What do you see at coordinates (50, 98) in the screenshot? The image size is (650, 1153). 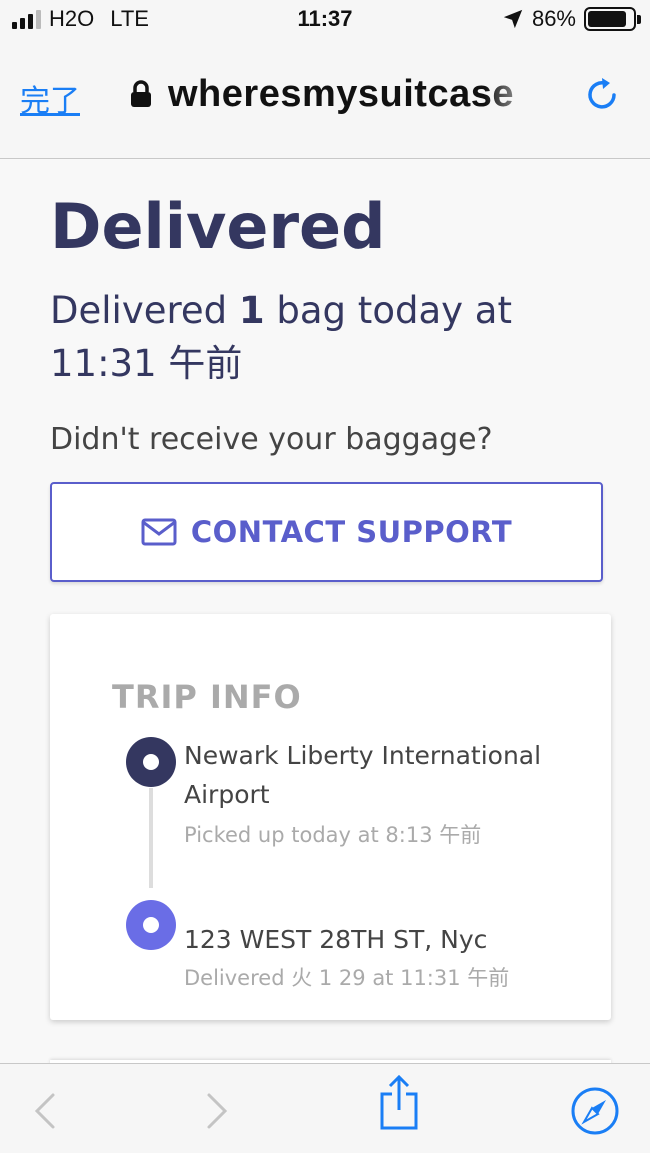 I see `done-button: 完了` at bounding box center [50, 98].